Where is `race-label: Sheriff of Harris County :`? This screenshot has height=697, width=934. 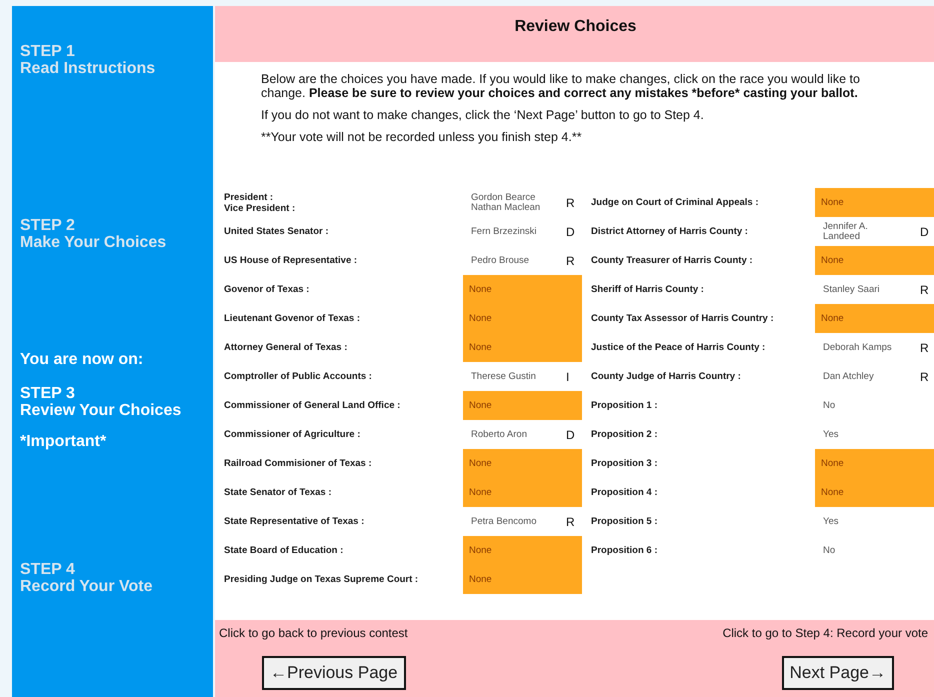
race-label: Sheriff of Harris County : is located at coordinates (648, 290).